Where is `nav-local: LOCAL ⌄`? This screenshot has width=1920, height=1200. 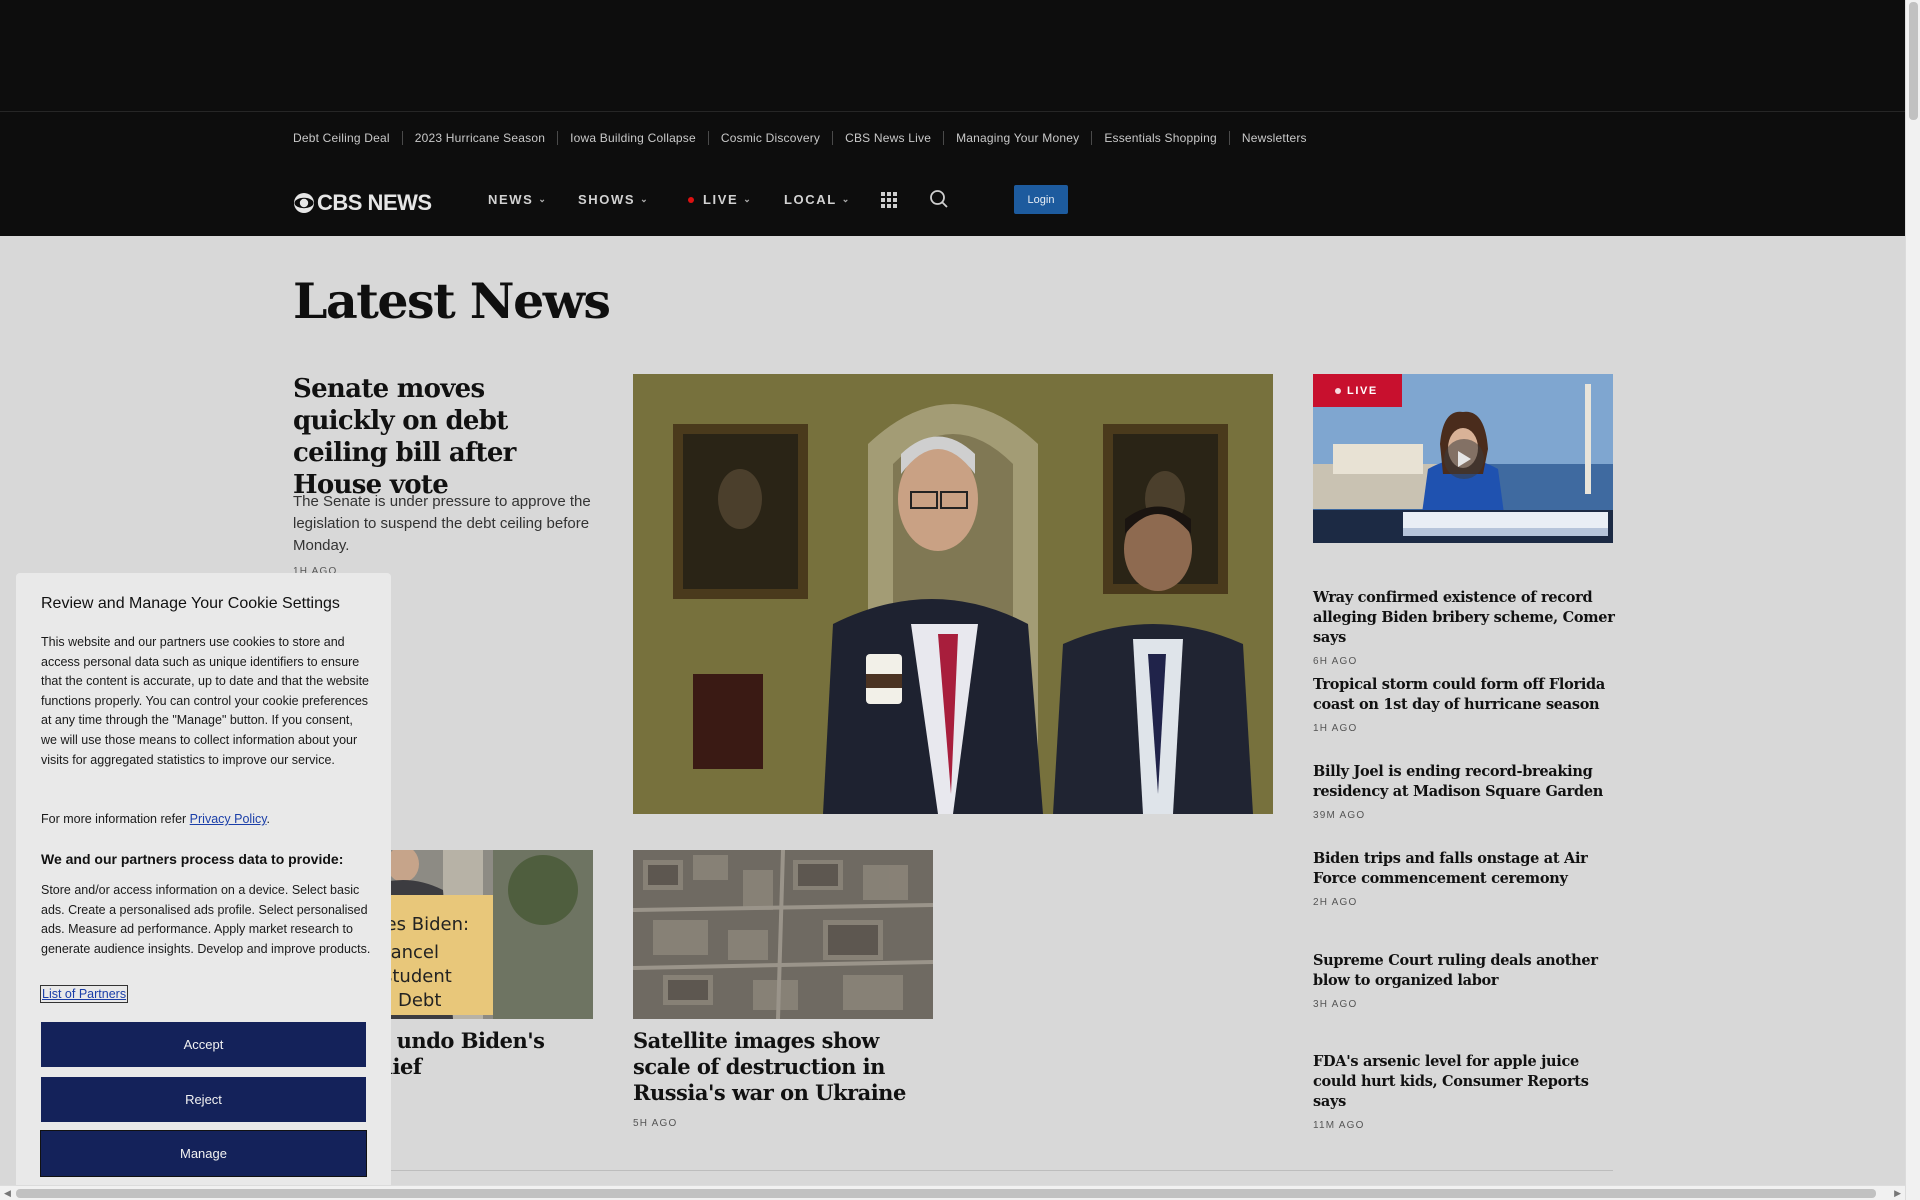
nav-local: LOCAL ⌄ is located at coordinates (817, 199).